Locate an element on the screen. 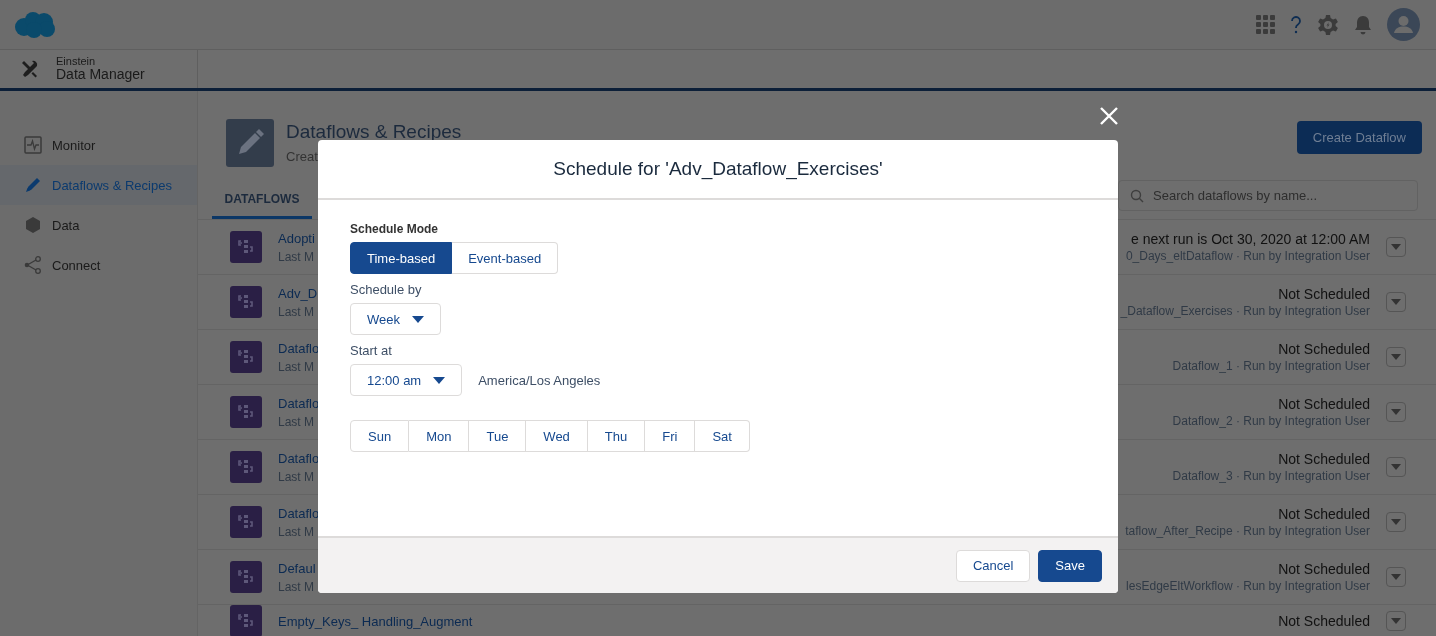  create-dataflow-button: Create Dataflow is located at coordinates (1359, 137).